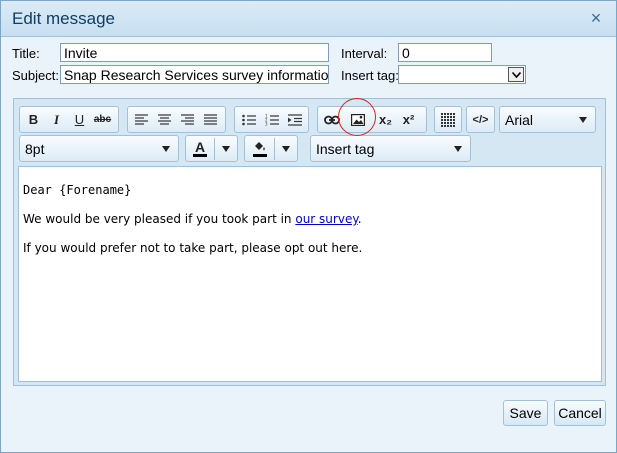  Describe the element at coordinates (194, 52) in the screenshot. I see `title-input: Invite` at that location.